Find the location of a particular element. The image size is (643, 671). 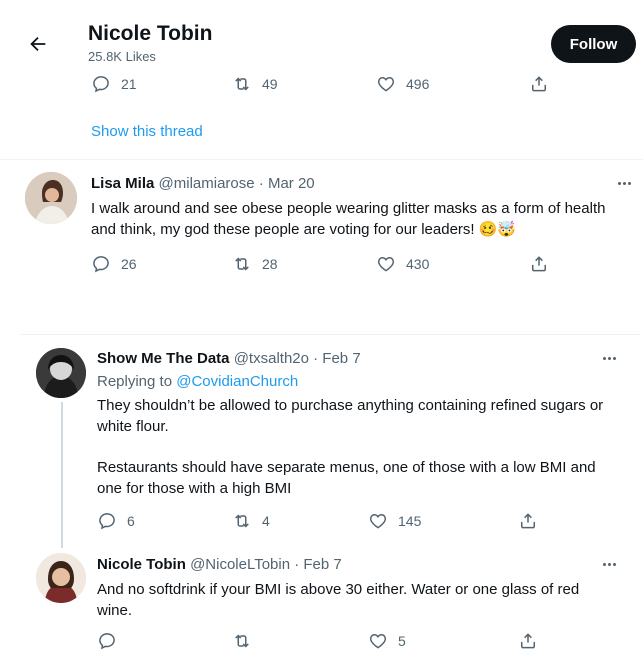

author-handle: @milamiarose is located at coordinates (207, 183).